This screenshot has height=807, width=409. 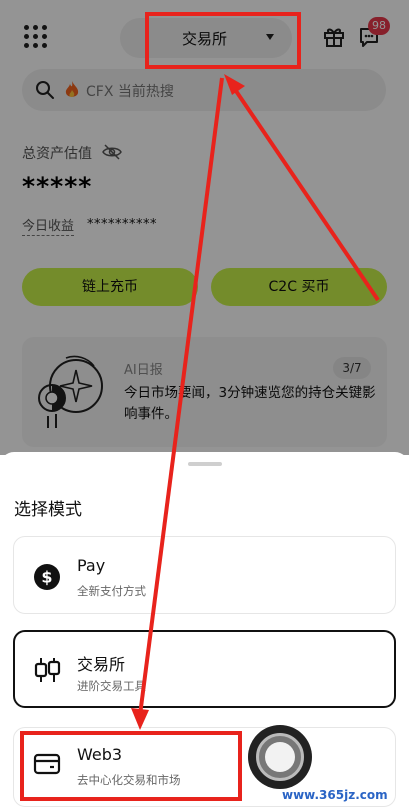 What do you see at coordinates (204, 669) in the screenshot?
I see `mode-option-exchange` at bounding box center [204, 669].